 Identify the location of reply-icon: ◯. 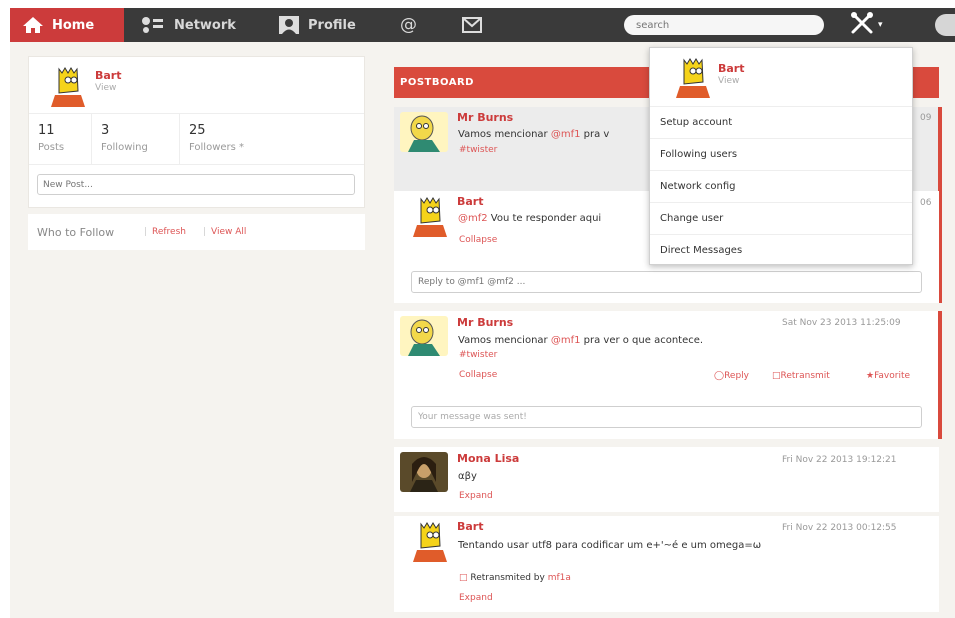
(719, 376).